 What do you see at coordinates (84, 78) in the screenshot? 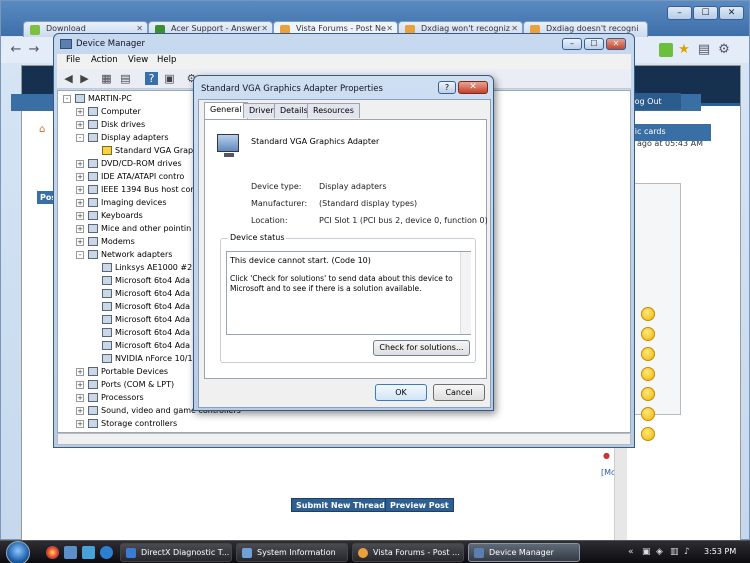
I see `forward-icon: ▶` at bounding box center [84, 78].